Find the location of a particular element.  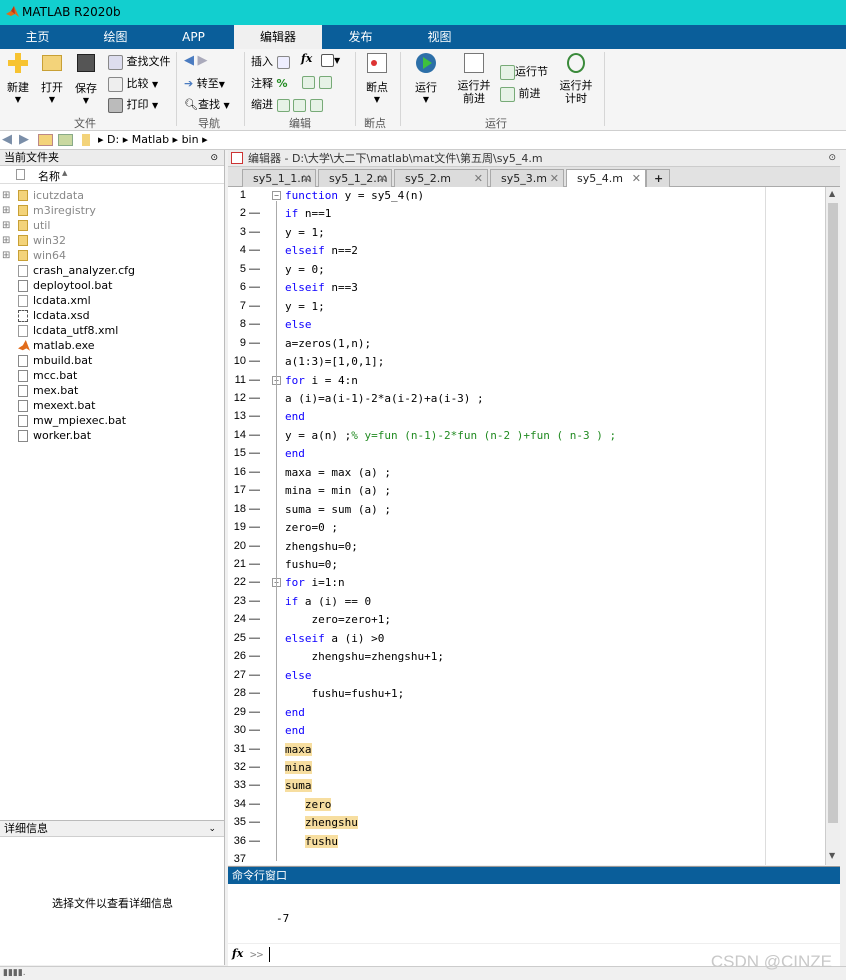

code-line: maxa = max (a) ; is located at coordinates (338, 472).